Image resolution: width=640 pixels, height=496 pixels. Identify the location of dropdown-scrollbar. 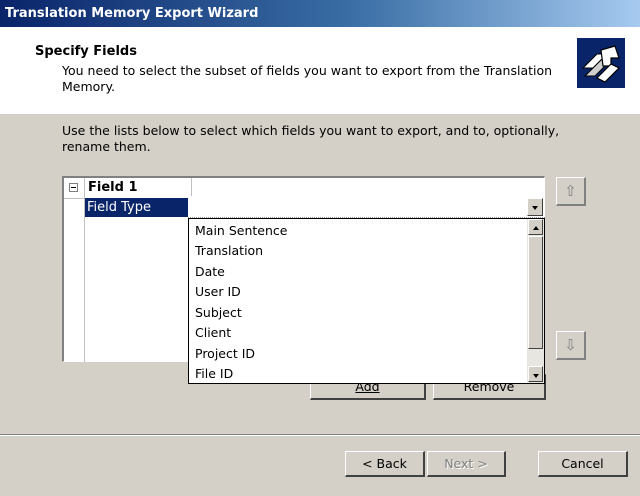
(535, 301).